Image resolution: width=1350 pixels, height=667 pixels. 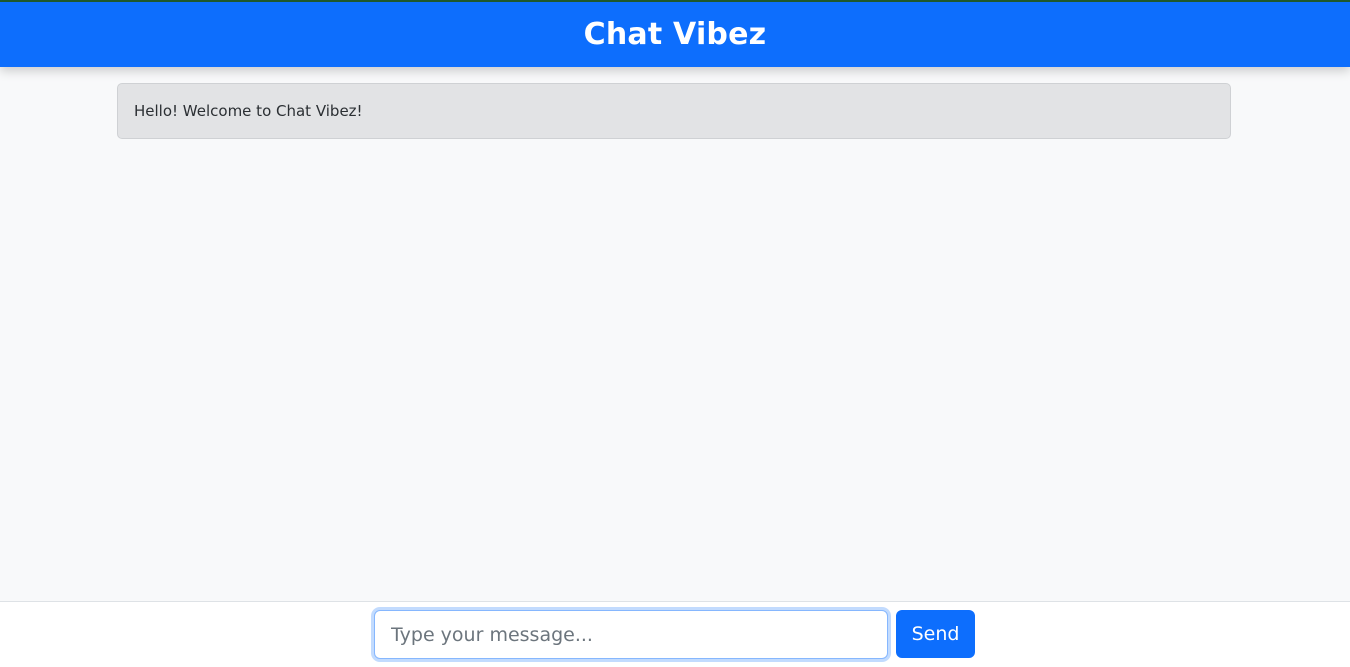 What do you see at coordinates (631, 634) in the screenshot?
I see `message-input` at bounding box center [631, 634].